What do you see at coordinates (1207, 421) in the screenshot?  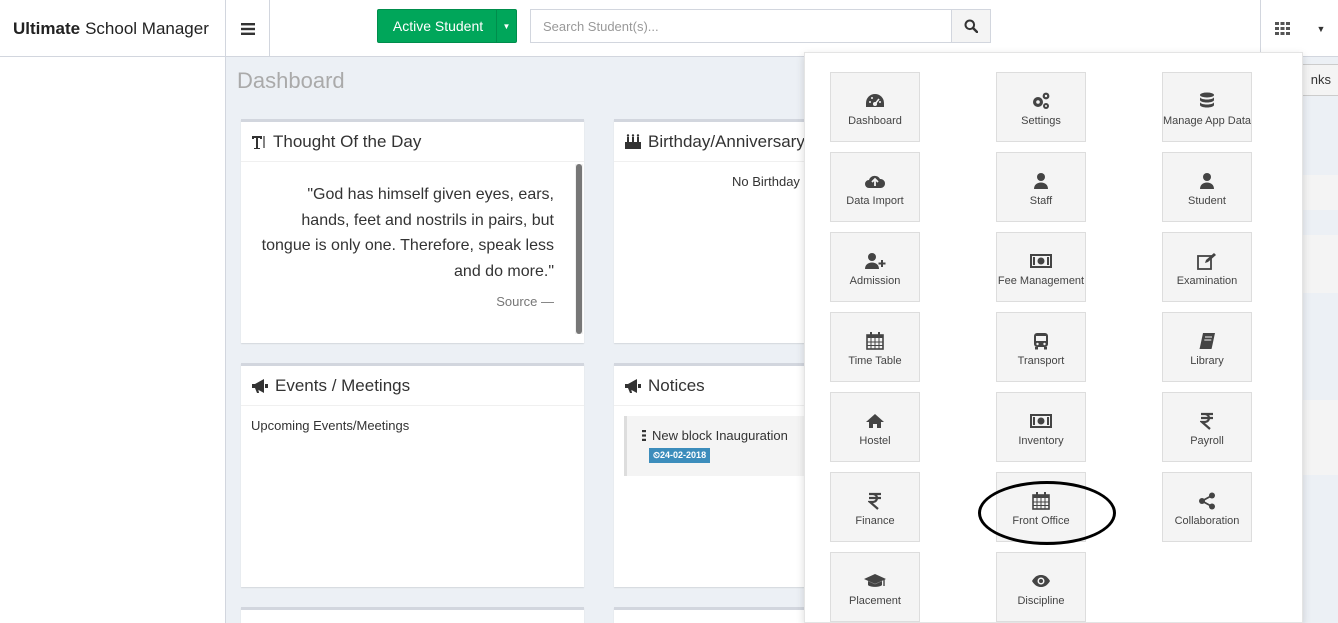 I see `rupee-icon` at bounding box center [1207, 421].